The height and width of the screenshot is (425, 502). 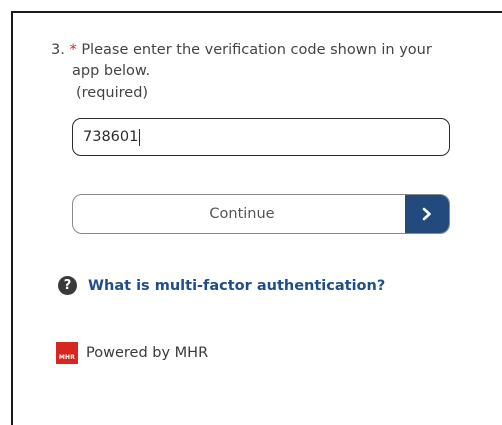 I want to click on mhr-logo-text: MHR, so click(x=67, y=357).